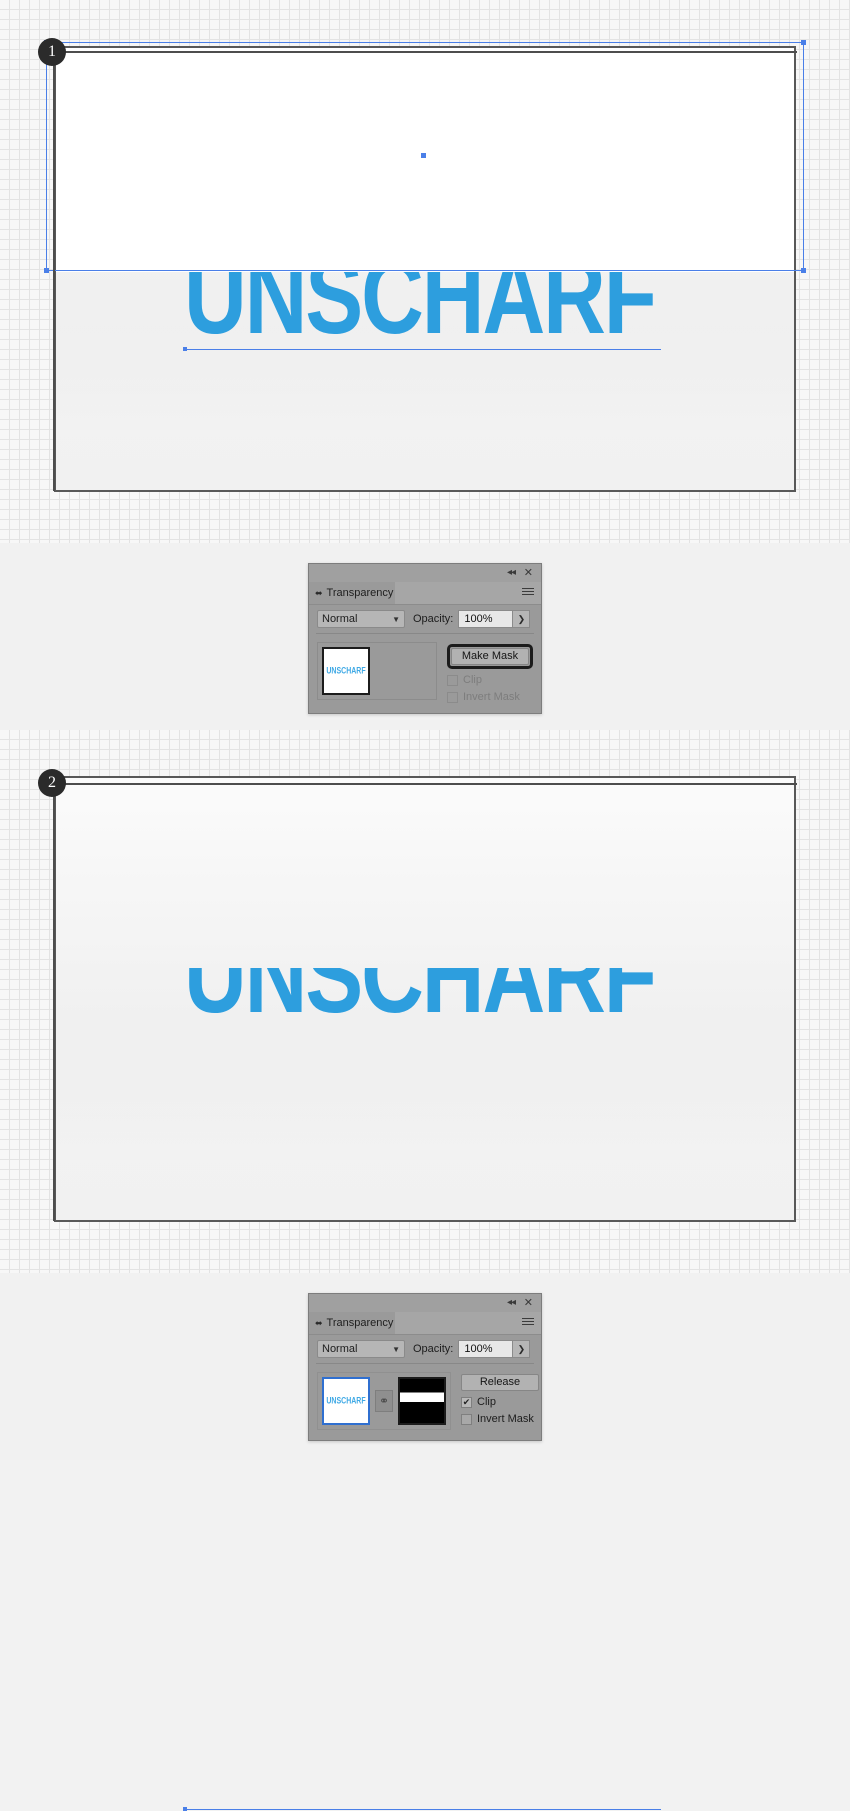 The image size is (850, 1811). I want to click on invert-mask-label-2: Invert Mask, so click(505, 1419).